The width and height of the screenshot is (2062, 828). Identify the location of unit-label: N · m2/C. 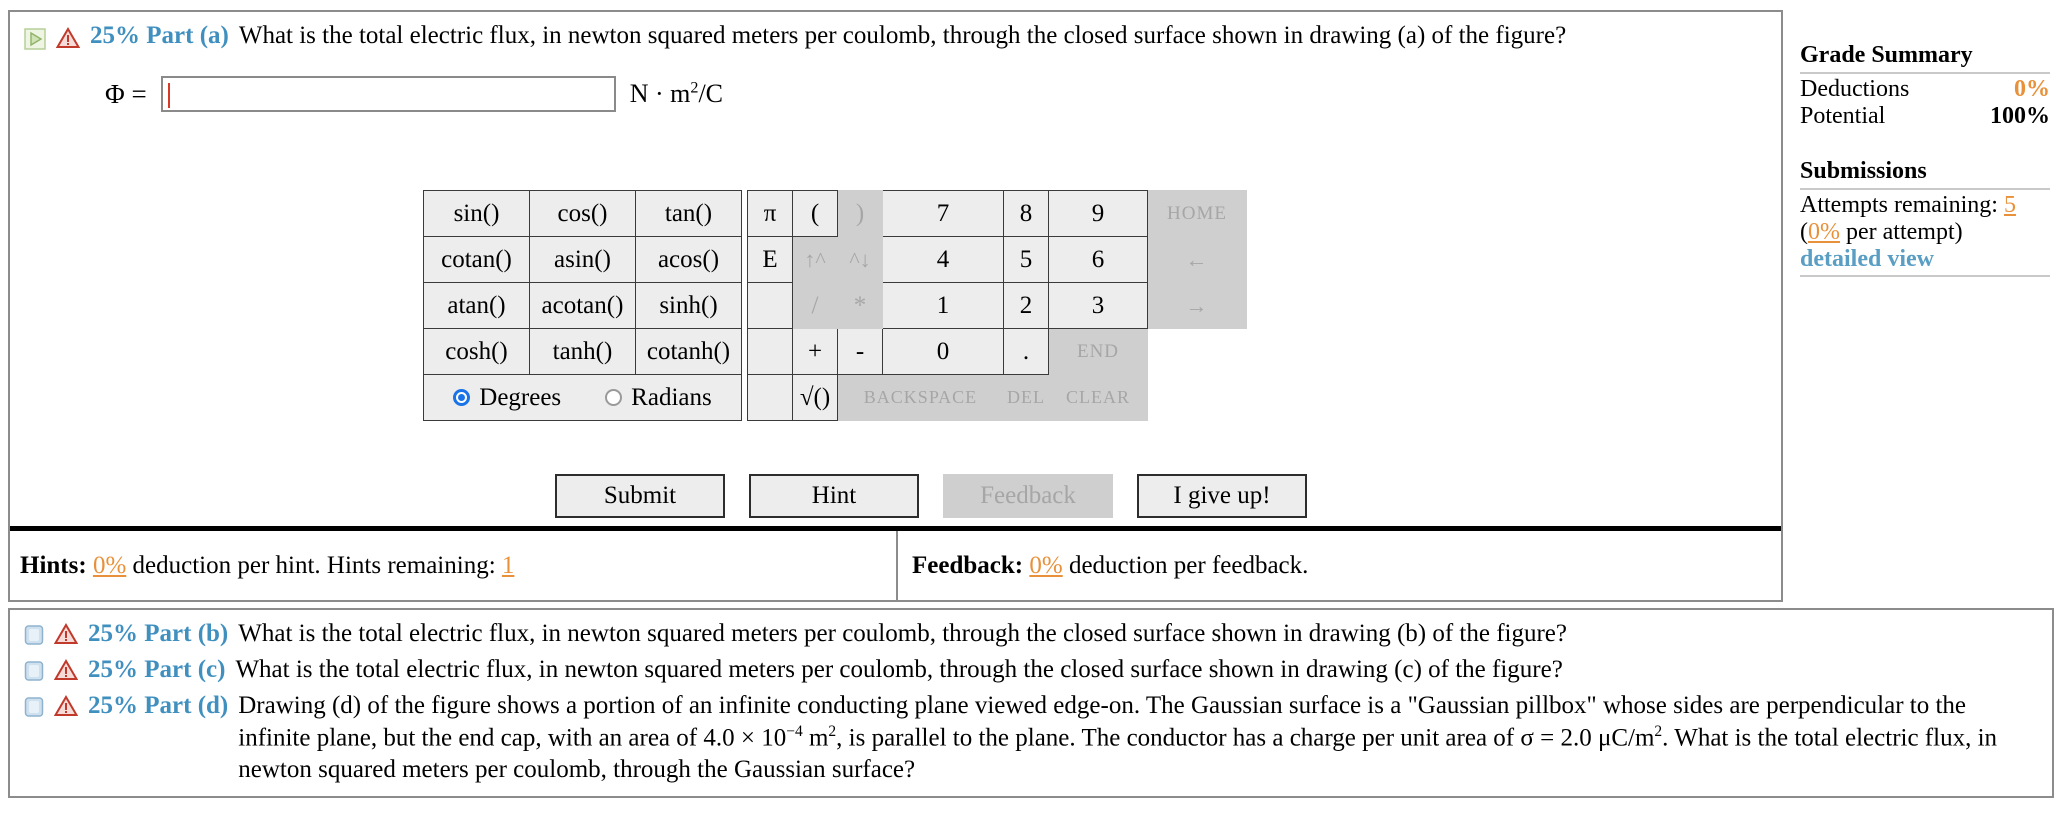
(676, 94).